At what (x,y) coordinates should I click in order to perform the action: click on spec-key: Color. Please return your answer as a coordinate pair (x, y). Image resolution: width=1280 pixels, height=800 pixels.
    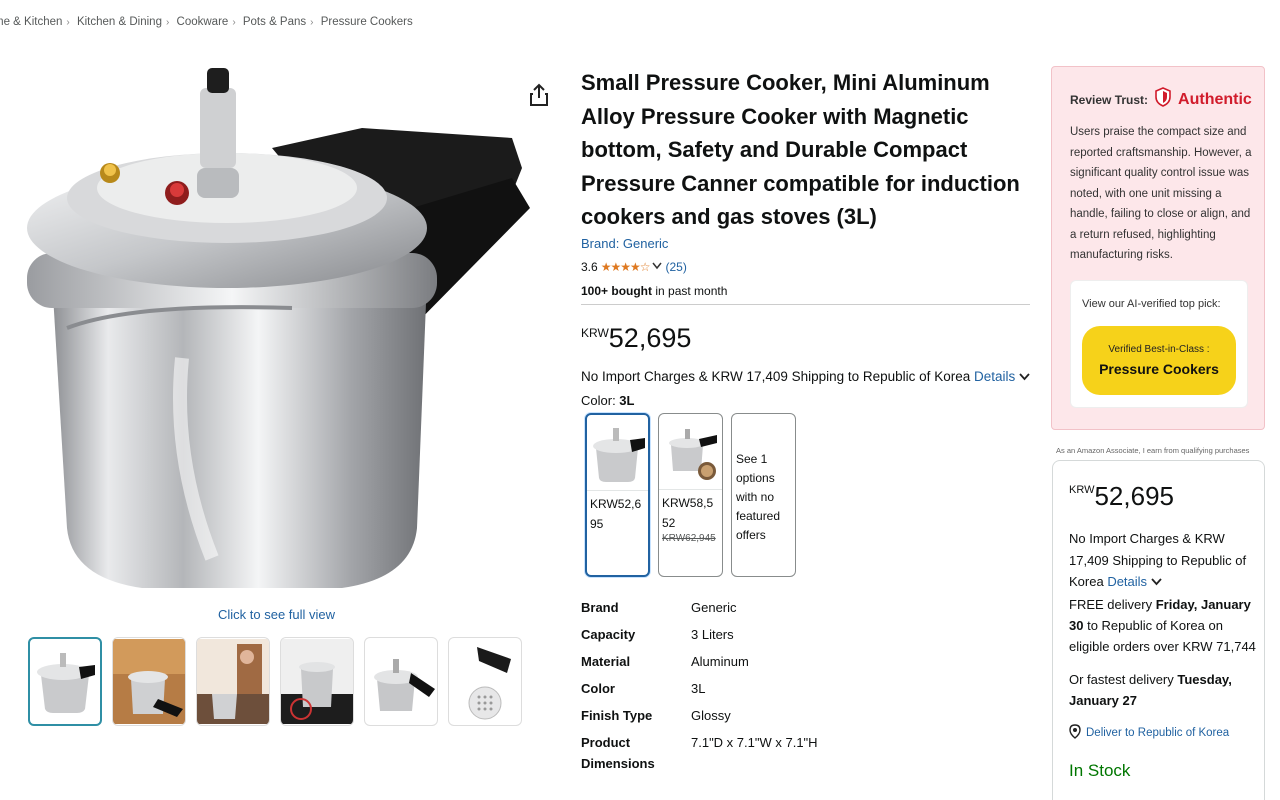
    Looking at the image, I should click on (598, 688).